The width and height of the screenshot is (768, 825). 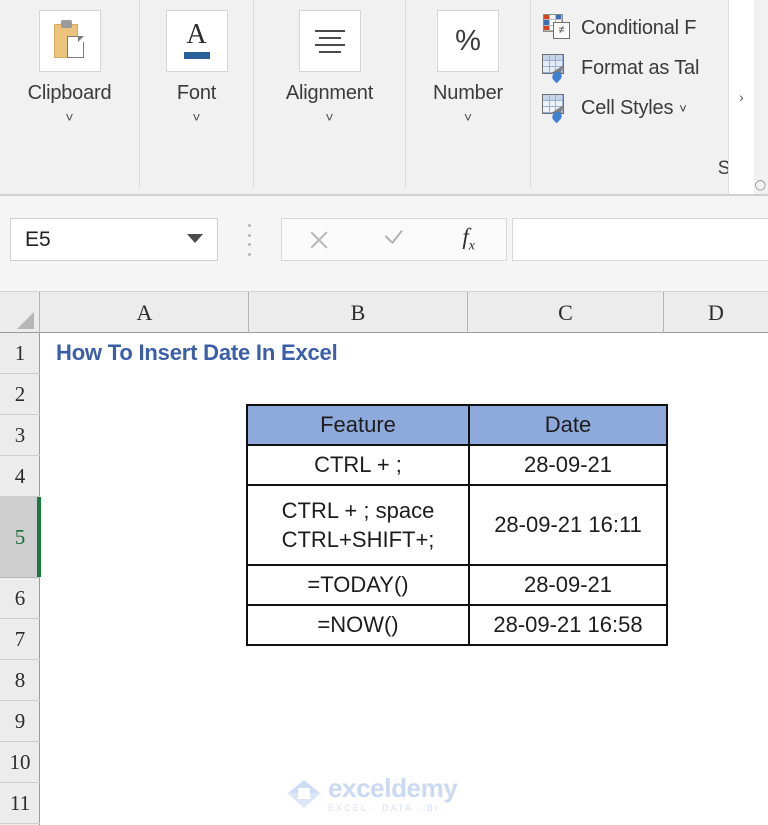 What do you see at coordinates (20, 598) in the screenshot?
I see `row-header-6: 6` at bounding box center [20, 598].